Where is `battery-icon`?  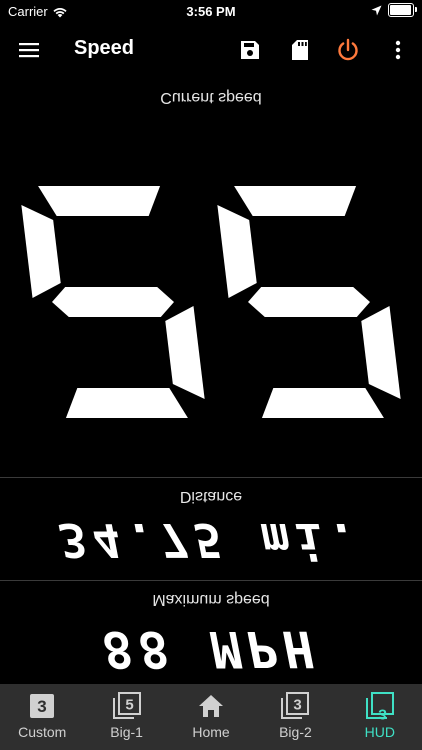 battery-icon is located at coordinates (402, 10).